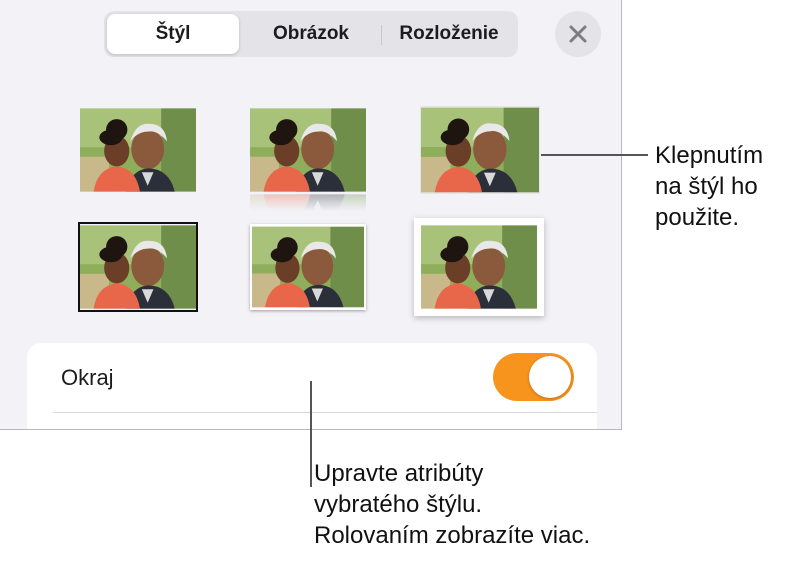  Describe the element at coordinates (399, 473) in the screenshot. I see `callout-text: Upravte atribúty` at that location.